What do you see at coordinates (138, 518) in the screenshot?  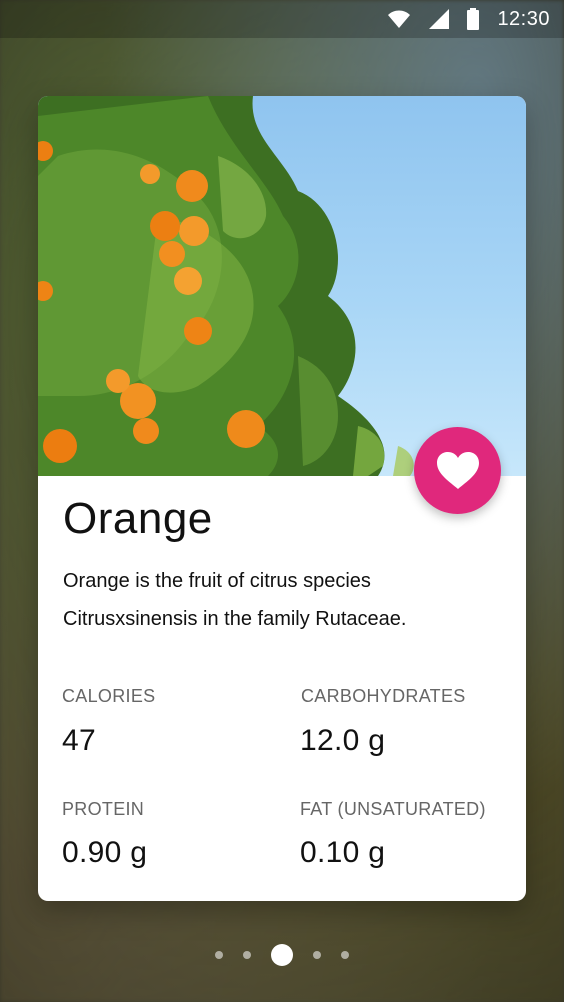 I see `fruit-title: Orange` at bounding box center [138, 518].